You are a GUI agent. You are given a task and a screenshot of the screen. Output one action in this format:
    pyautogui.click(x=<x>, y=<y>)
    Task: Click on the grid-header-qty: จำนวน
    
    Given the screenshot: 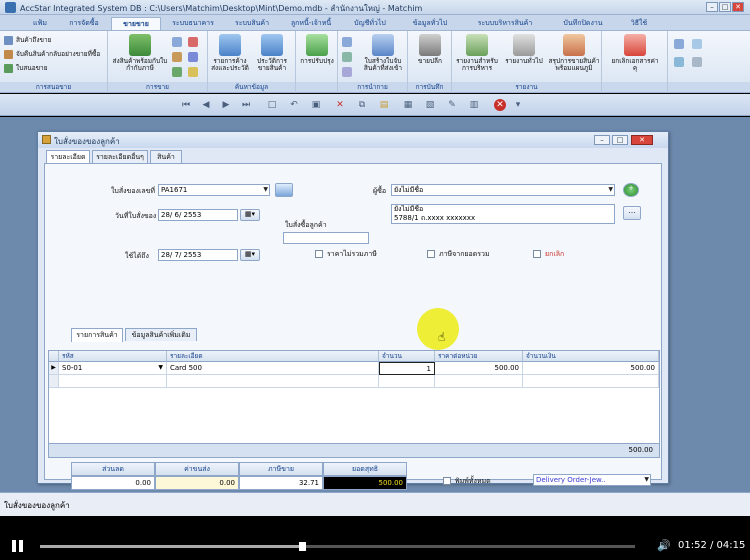 What is the action you would take?
    pyautogui.click(x=407, y=356)
    